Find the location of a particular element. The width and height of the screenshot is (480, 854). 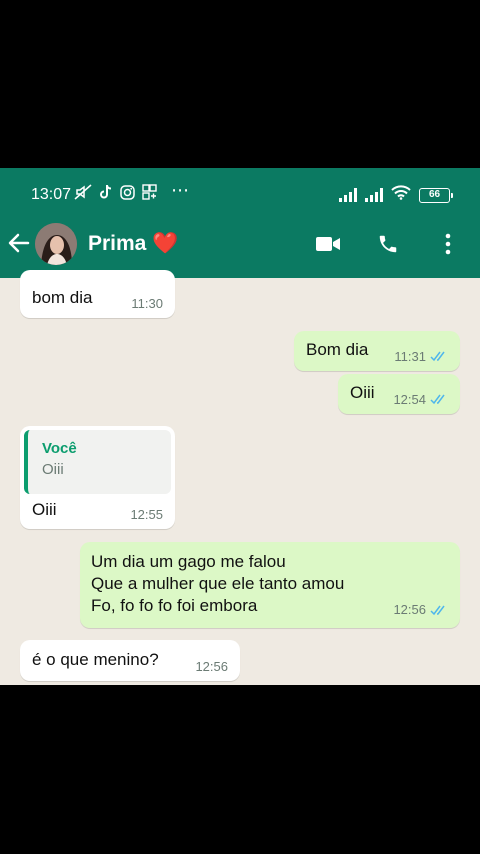

message-outgoing: Oiii 12:54 is located at coordinates (399, 394).